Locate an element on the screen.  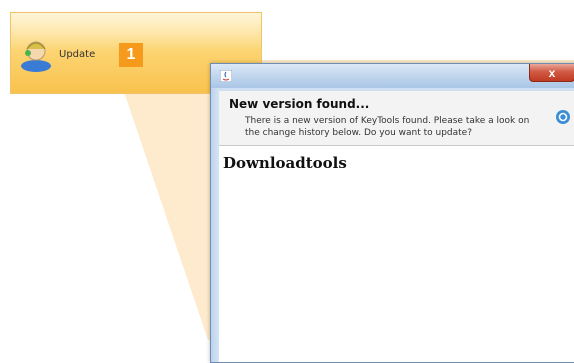
info-icon is located at coordinates (563, 117).